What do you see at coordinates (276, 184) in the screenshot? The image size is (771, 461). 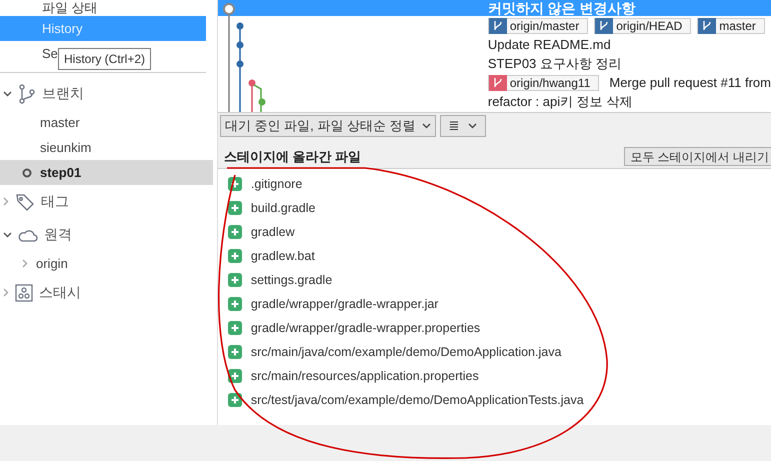 I see `file-path: .gitignore` at bounding box center [276, 184].